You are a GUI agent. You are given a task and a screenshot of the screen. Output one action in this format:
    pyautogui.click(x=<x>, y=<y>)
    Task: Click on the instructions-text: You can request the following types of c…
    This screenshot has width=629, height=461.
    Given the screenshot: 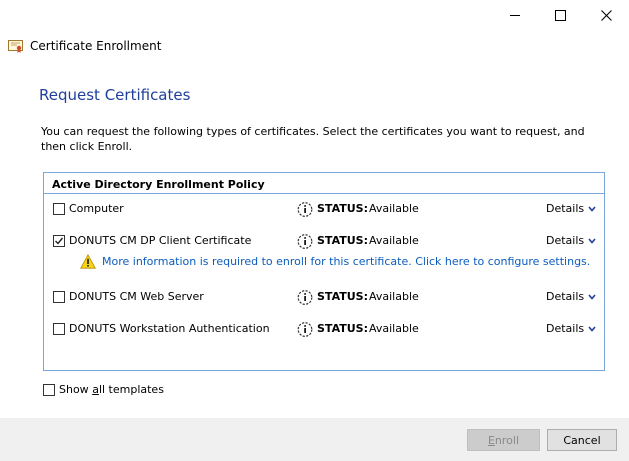 What is the action you would take?
    pyautogui.click(x=313, y=139)
    